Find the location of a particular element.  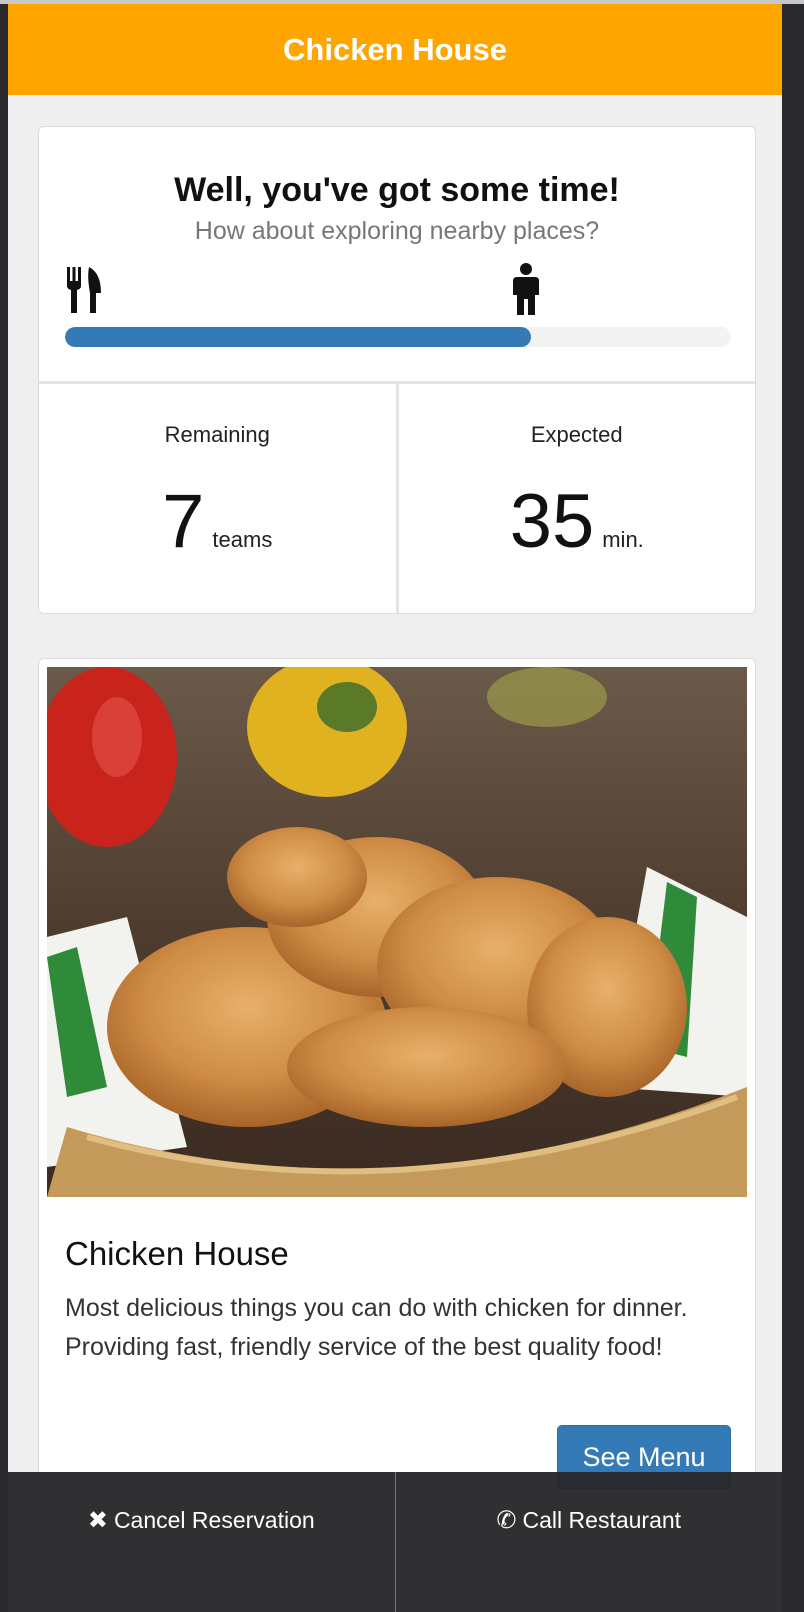

remaining-value: 7 is located at coordinates (183, 521).